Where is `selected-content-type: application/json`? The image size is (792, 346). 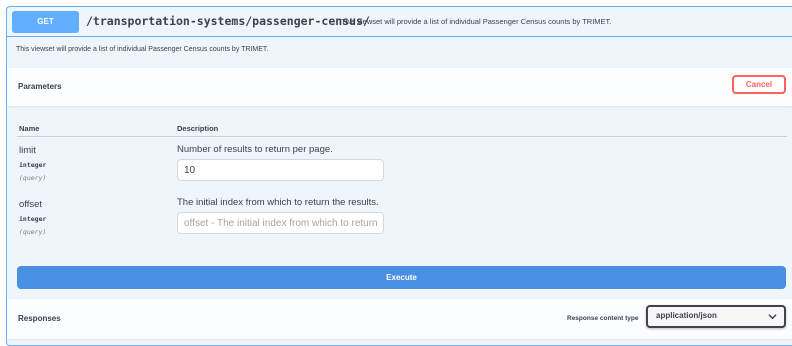
selected-content-type: application/json is located at coordinates (686, 315).